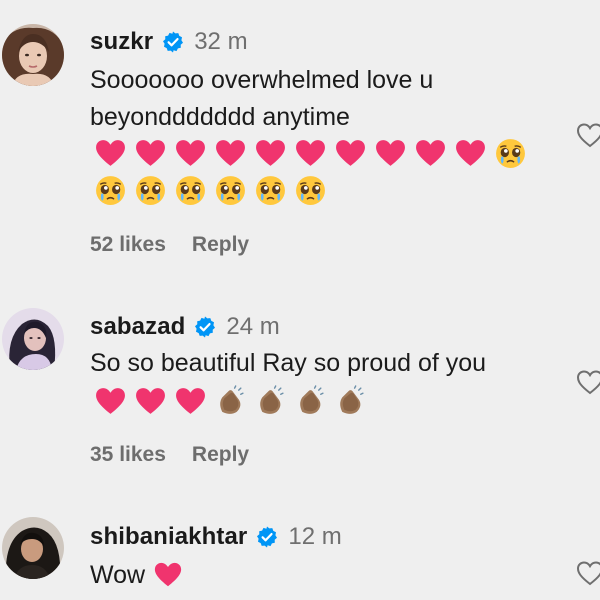  I want to click on username: suzkr, so click(121, 42).